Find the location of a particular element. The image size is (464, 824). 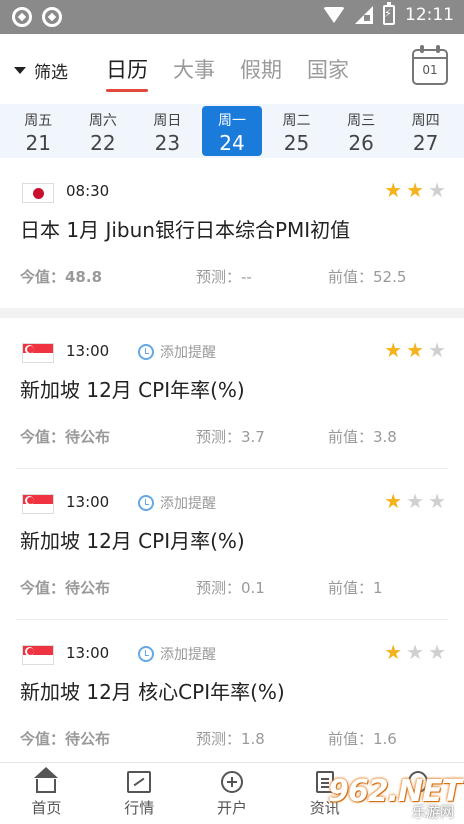

caret-down-icon is located at coordinates (20, 70).